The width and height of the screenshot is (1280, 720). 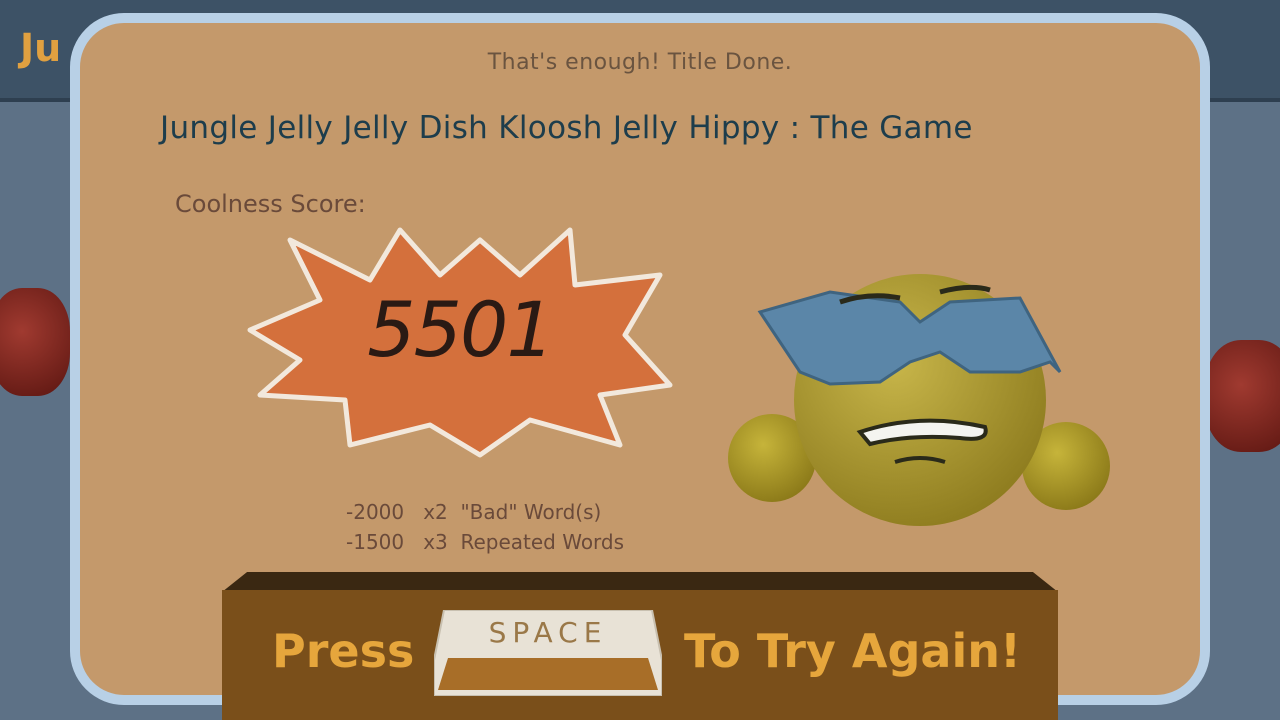 What do you see at coordinates (852, 651) in the screenshot?
I see `try-again-label: To Try Again!` at bounding box center [852, 651].